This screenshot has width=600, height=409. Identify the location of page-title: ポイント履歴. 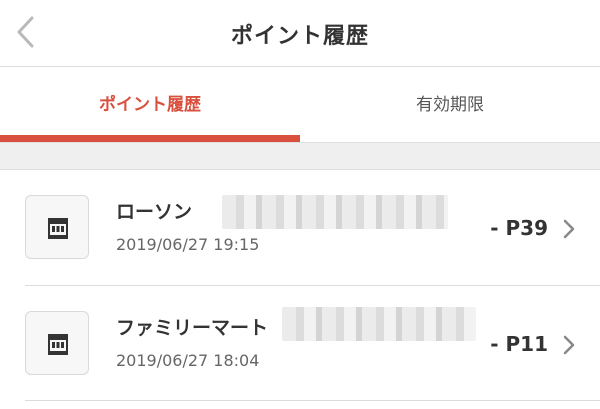
(299, 36).